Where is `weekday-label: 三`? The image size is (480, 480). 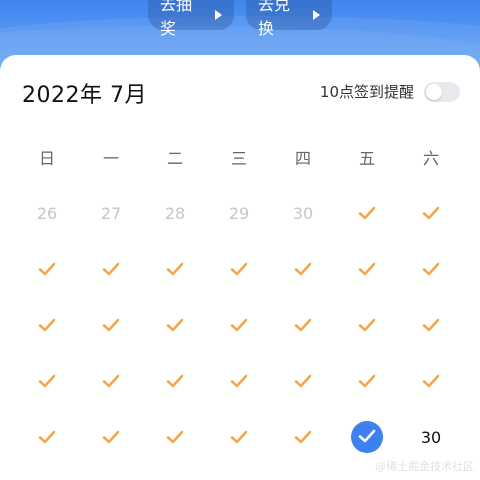 weekday-label: 三 is located at coordinates (238, 158).